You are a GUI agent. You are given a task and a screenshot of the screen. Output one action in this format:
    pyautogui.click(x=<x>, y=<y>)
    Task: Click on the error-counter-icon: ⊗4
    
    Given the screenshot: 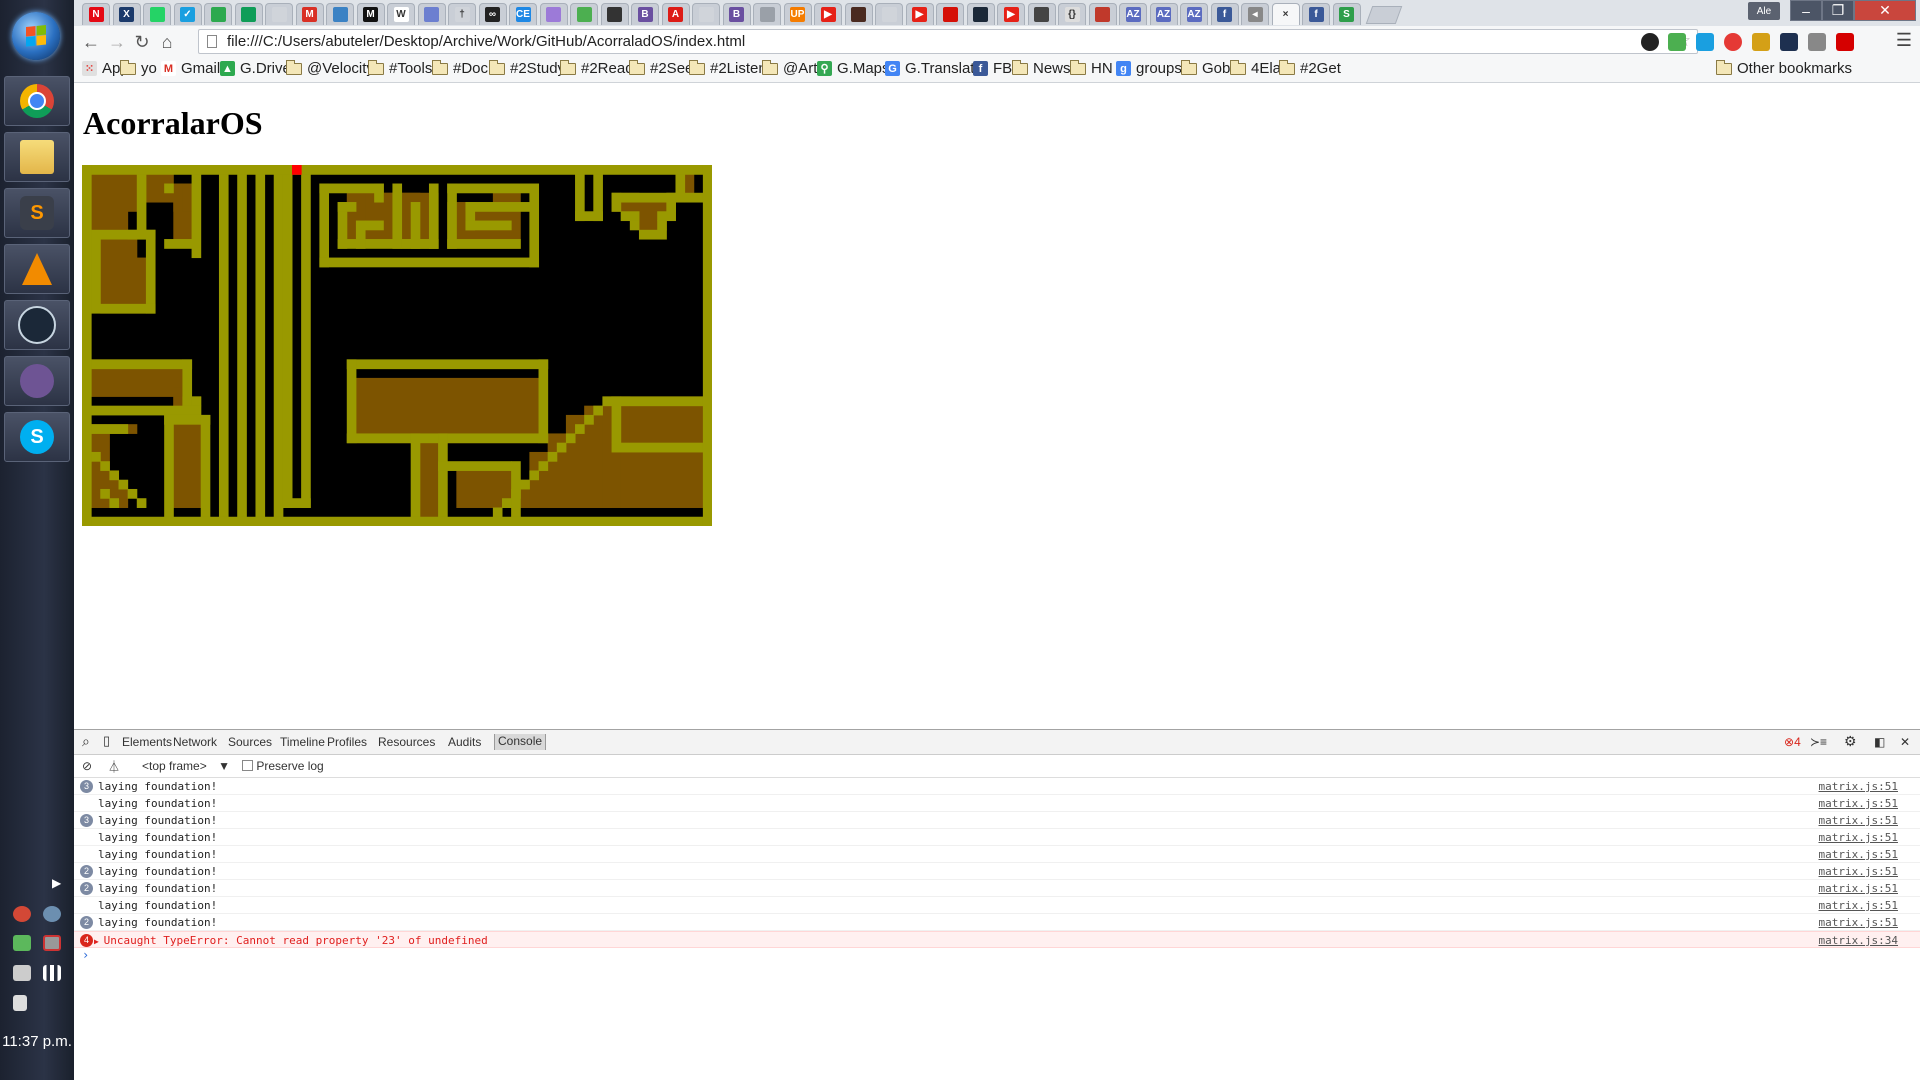 What is the action you would take?
    pyautogui.click(x=1792, y=742)
    